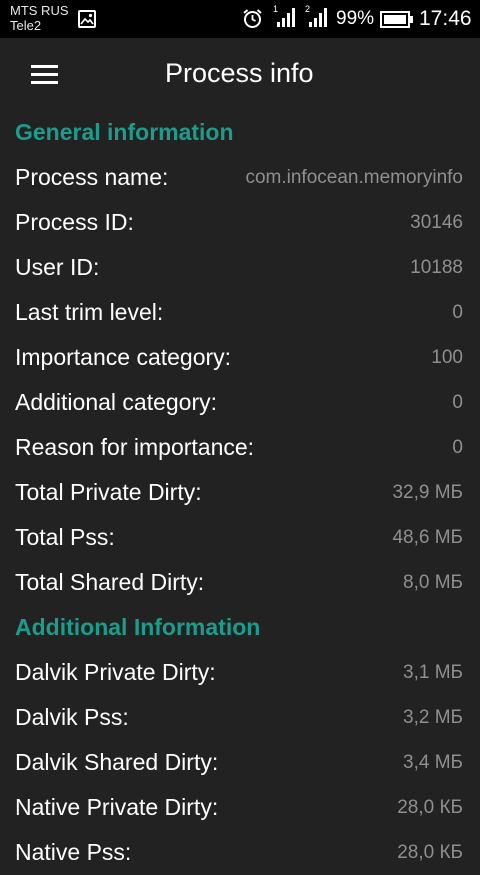  What do you see at coordinates (240, 717) in the screenshot?
I see `info-row-dalvik-pss: Dalvik Pss: 3,2 МБ` at bounding box center [240, 717].